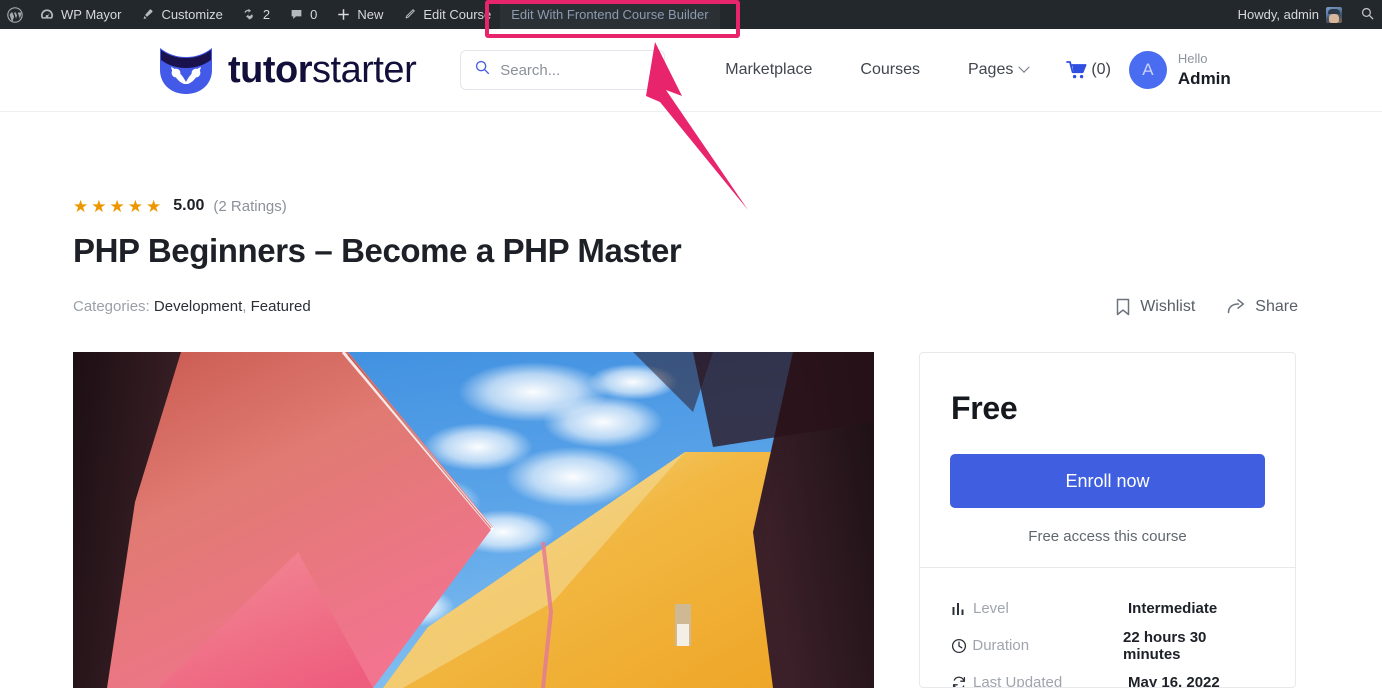  Describe the element at coordinates (1107, 536) in the screenshot. I see `free-access-note: Free access this course` at that location.